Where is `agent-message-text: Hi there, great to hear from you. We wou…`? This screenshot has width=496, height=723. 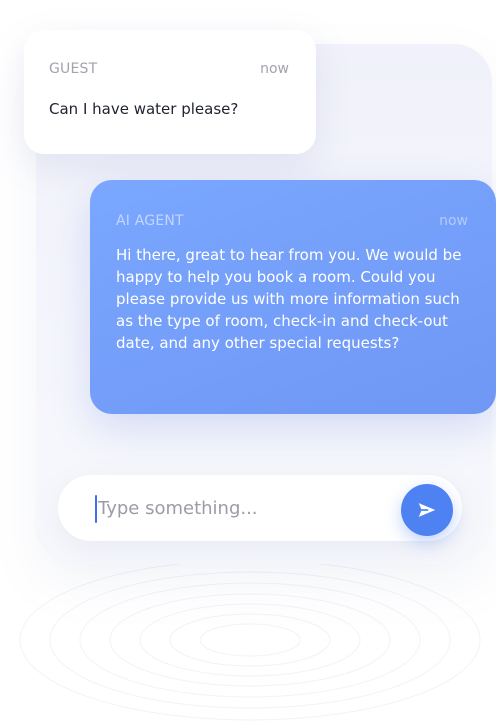 agent-message-text: Hi there, great to hear from you. We wou… is located at coordinates (289, 299).